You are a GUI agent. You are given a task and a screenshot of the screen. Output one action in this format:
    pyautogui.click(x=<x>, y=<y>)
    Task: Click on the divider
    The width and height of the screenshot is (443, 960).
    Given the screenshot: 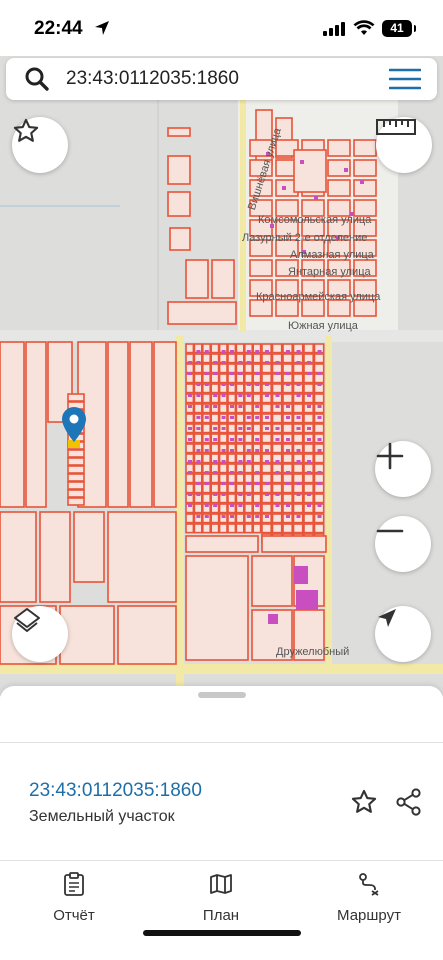 What is the action you would take?
    pyautogui.click(x=221, y=860)
    